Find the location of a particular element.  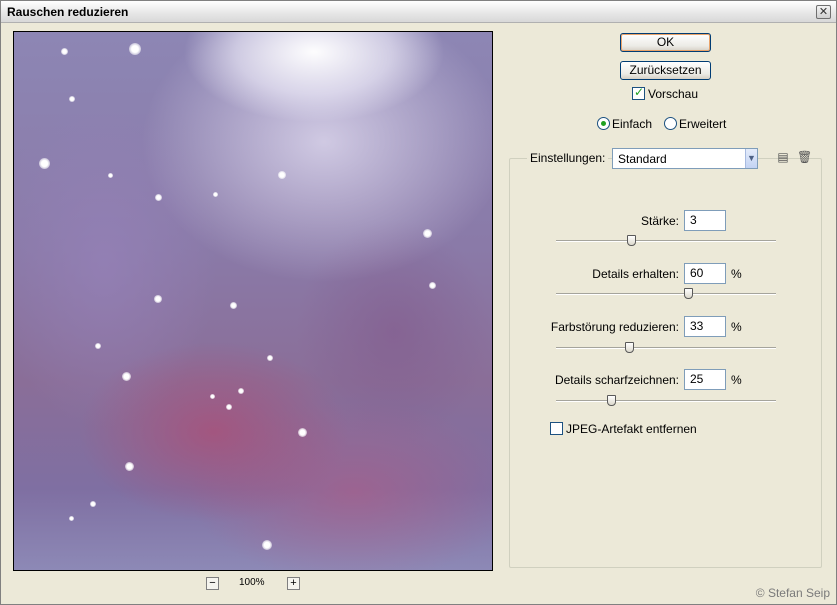

reset-button: Zurücksetzen is located at coordinates (665, 70).